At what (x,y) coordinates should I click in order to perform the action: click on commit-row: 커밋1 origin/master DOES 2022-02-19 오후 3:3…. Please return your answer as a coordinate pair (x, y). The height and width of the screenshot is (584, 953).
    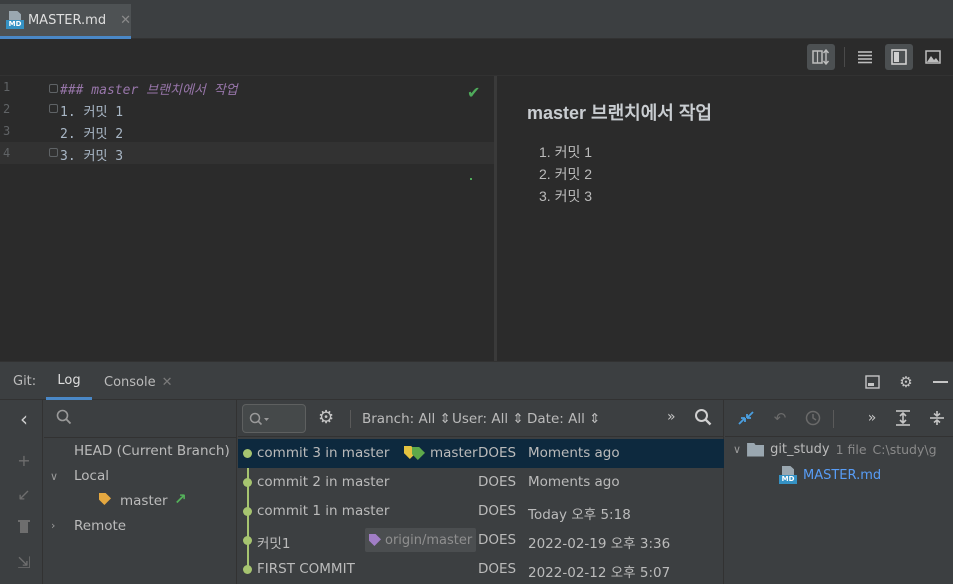
    Looking at the image, I should click on (481, 540).